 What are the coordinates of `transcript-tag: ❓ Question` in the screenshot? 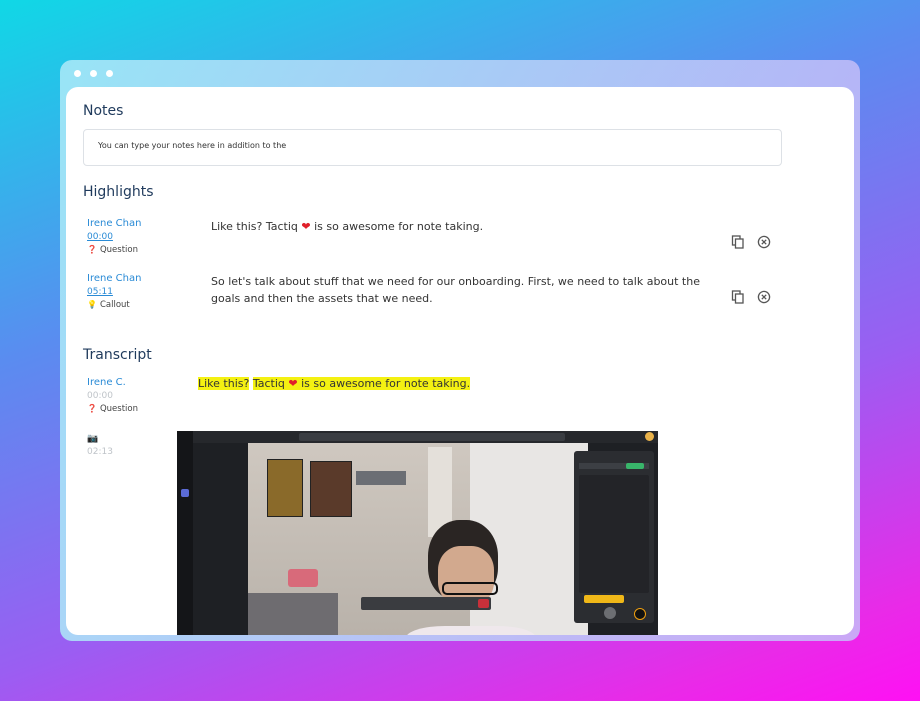 It's located at (437, 409).